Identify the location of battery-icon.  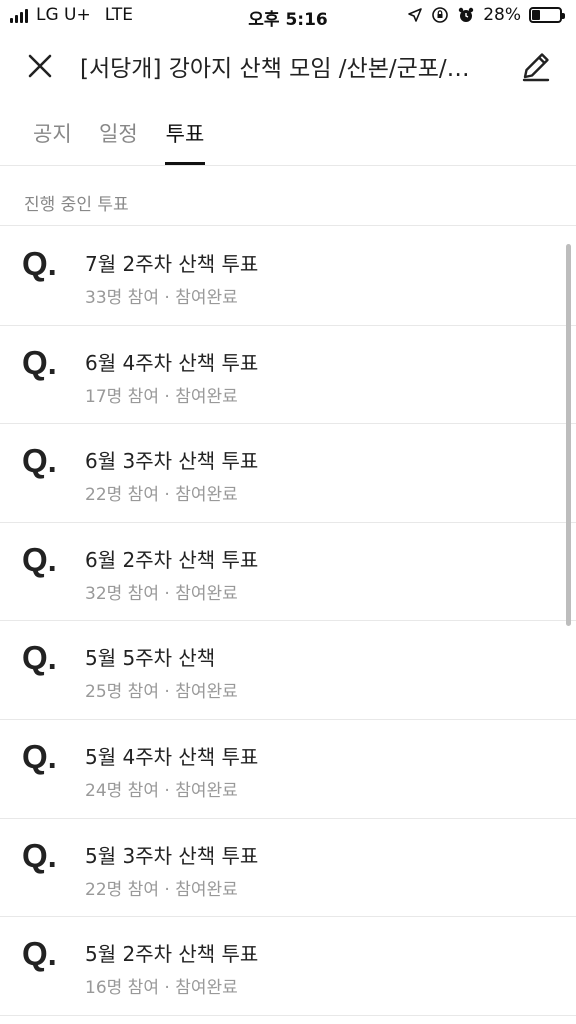
(547, 15).